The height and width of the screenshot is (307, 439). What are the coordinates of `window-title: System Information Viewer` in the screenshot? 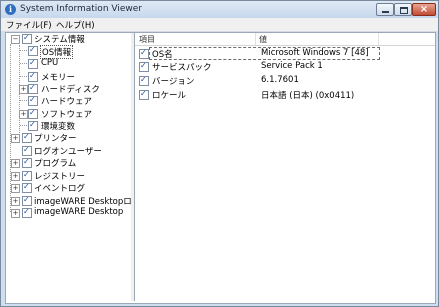 It's located at (81, 9).